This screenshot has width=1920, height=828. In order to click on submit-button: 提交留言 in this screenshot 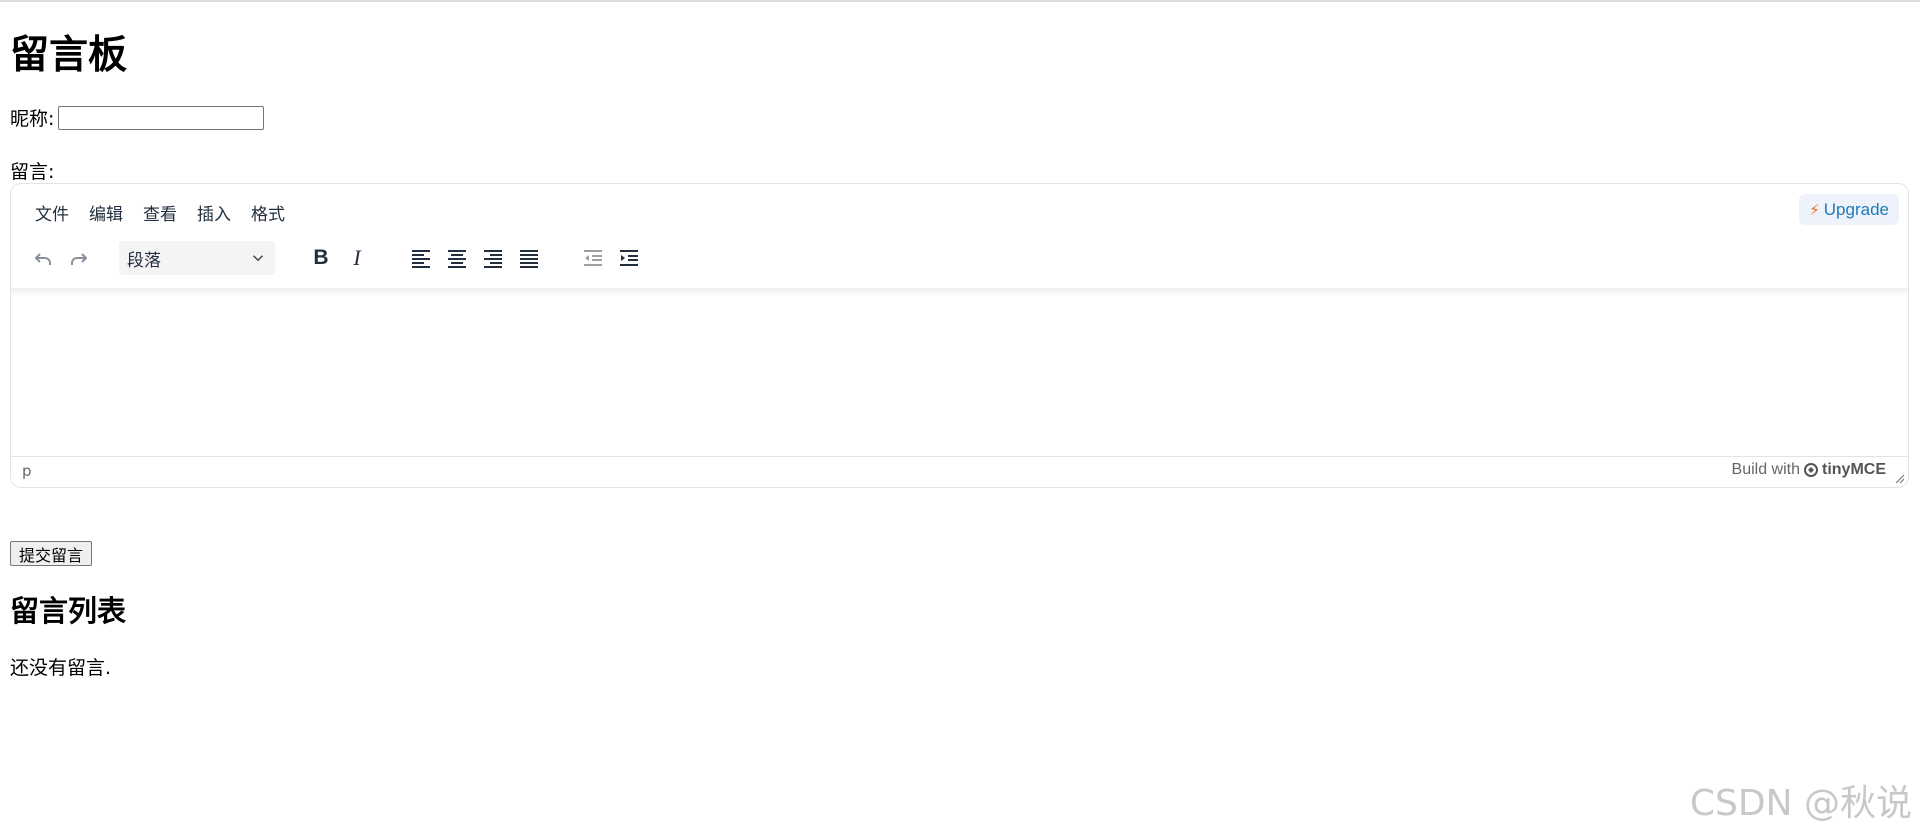, I will do `click(51, 553)`.